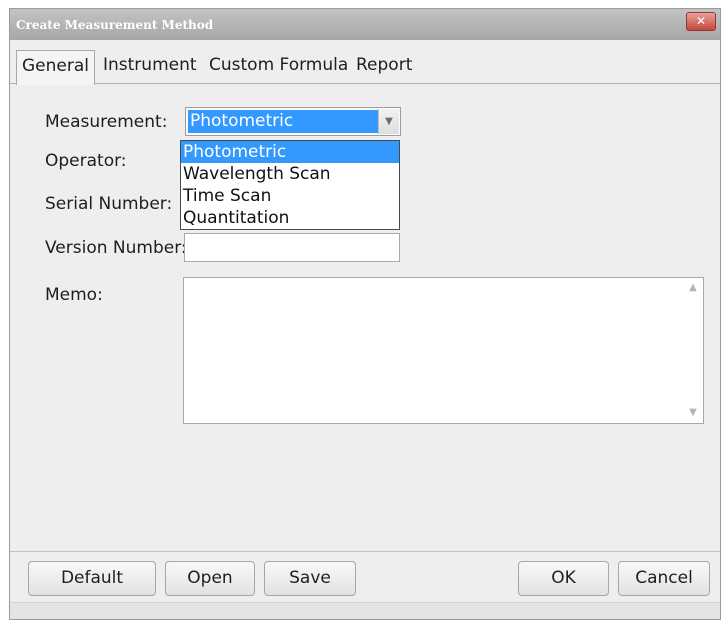 Image resolution: width=722 pixels, height=628 pixels. I want to click on status-bar, so click(365, 610).